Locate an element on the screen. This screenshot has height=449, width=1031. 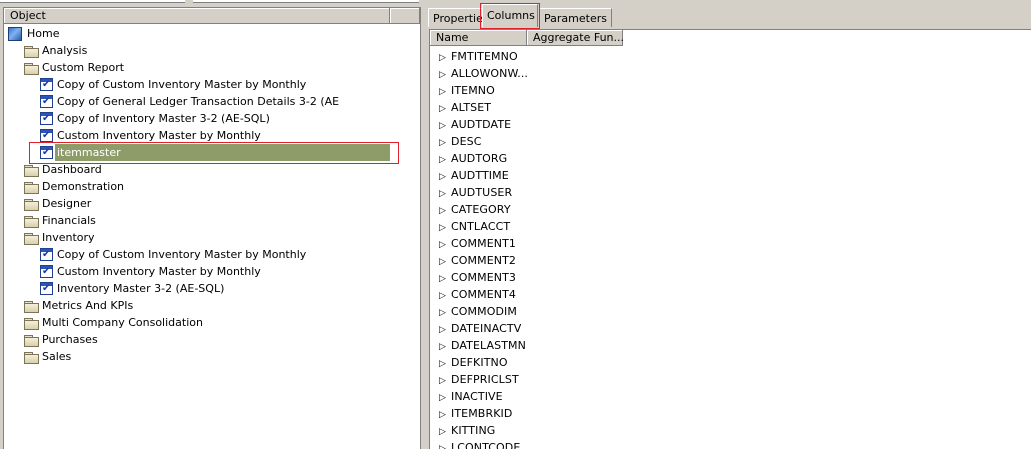
column-item: ▷ INACTIVE is located at coordinates (471, 396).